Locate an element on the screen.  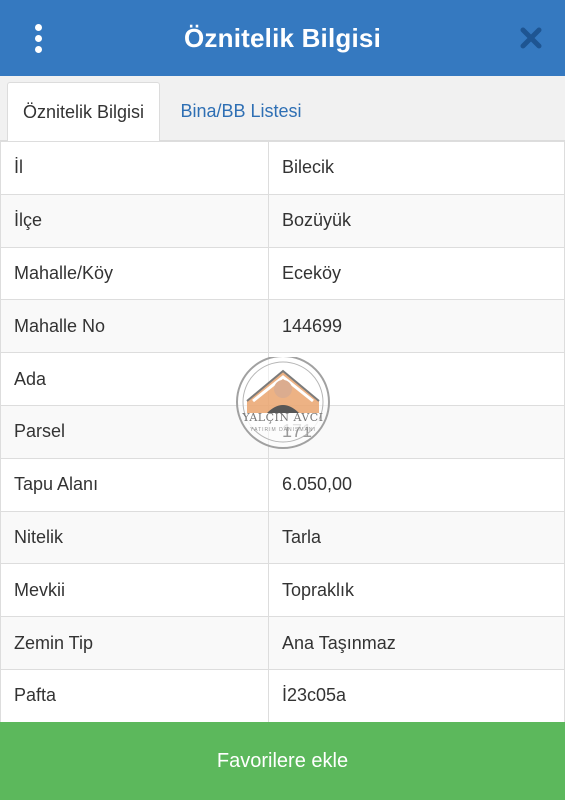
tab-attribute-info: Öznitelik Bilgisi is located at coordinates (83, 112).